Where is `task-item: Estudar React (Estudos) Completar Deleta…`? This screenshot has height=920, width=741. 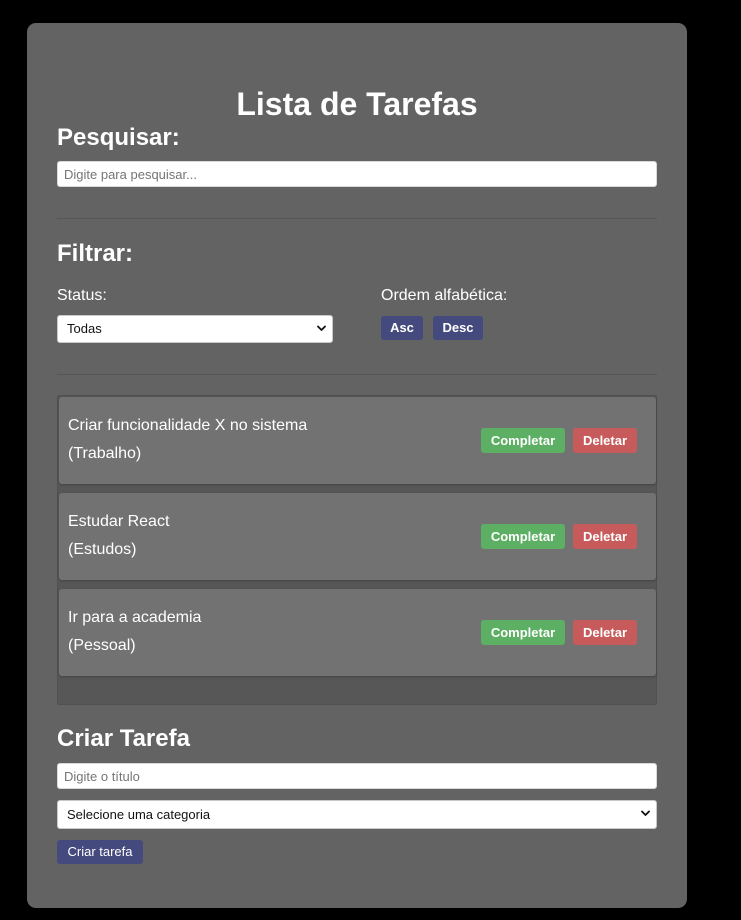 task-item: Estudar React (Estudos) Completar Deleta… is located at coordinates (357, 536).